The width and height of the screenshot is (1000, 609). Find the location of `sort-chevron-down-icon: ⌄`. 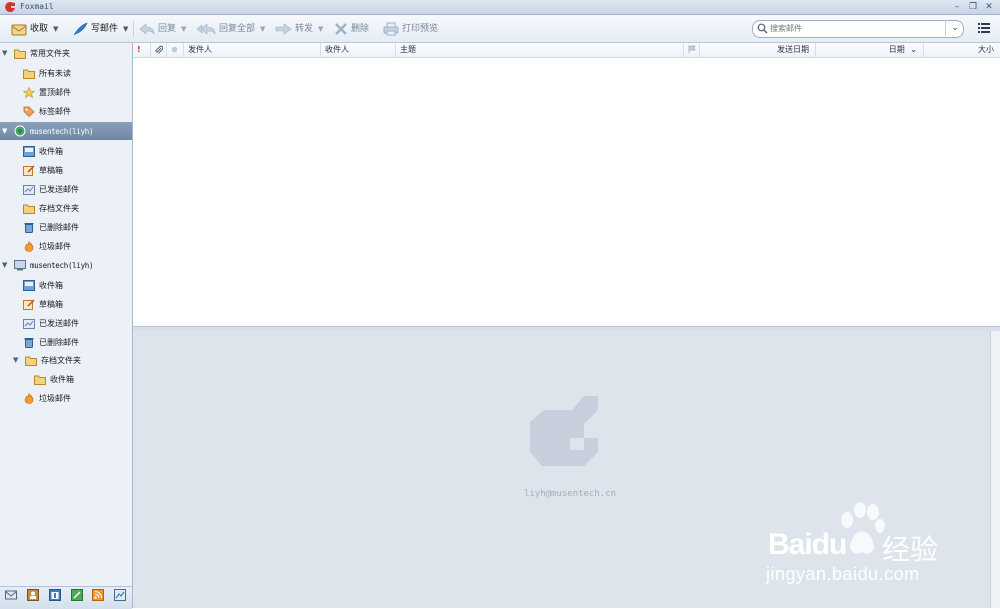

sort-chevron-down-icon: ⌄ is located at coordinates (913, 49).